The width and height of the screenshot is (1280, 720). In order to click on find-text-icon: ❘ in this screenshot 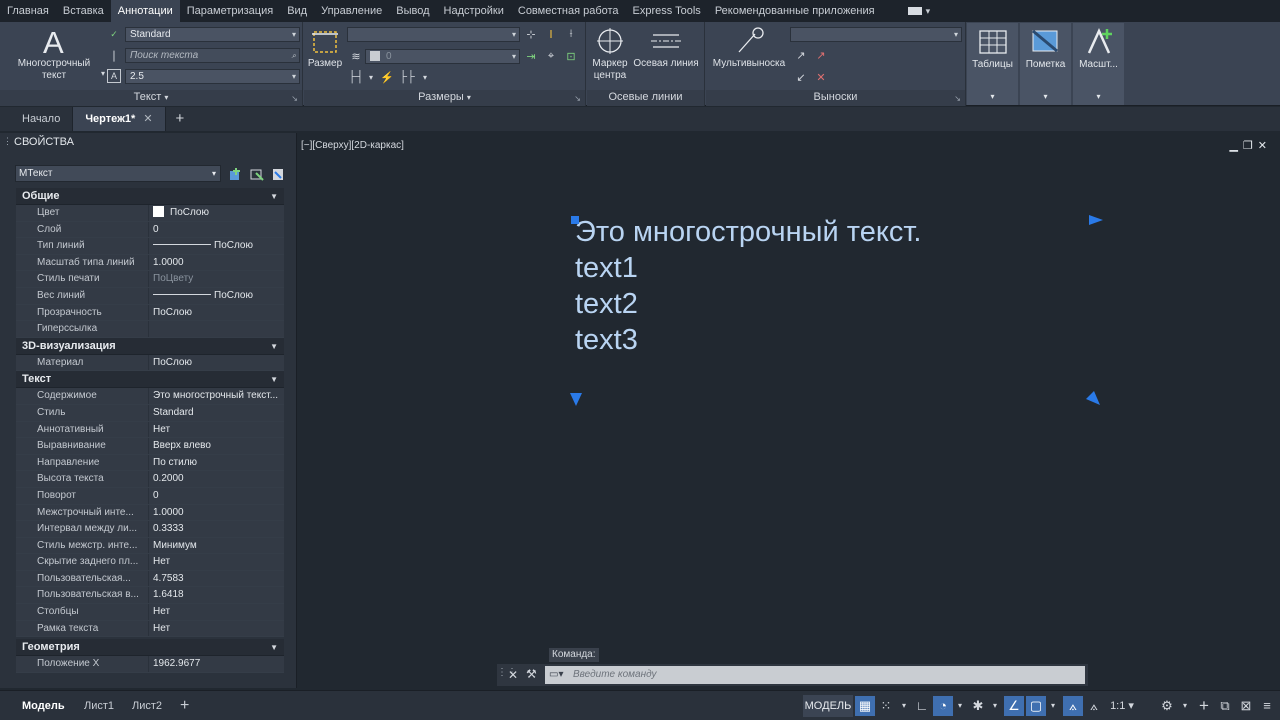, I will do `click(114, 55)`.